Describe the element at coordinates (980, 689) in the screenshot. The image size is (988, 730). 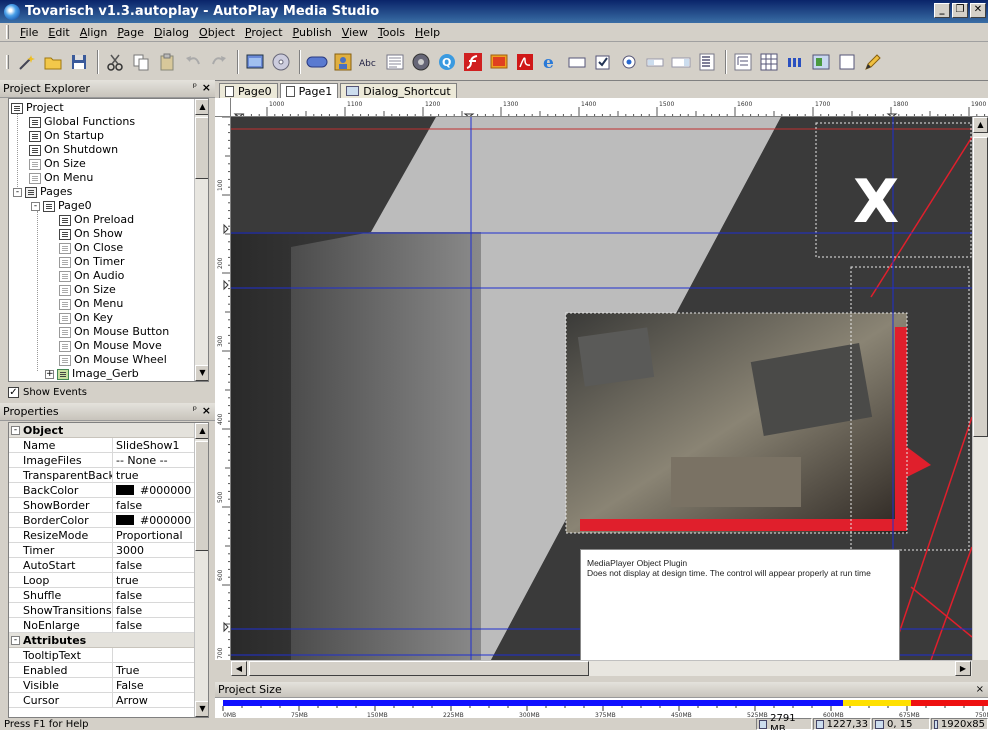
I see `pin-icon: ×` at that location.